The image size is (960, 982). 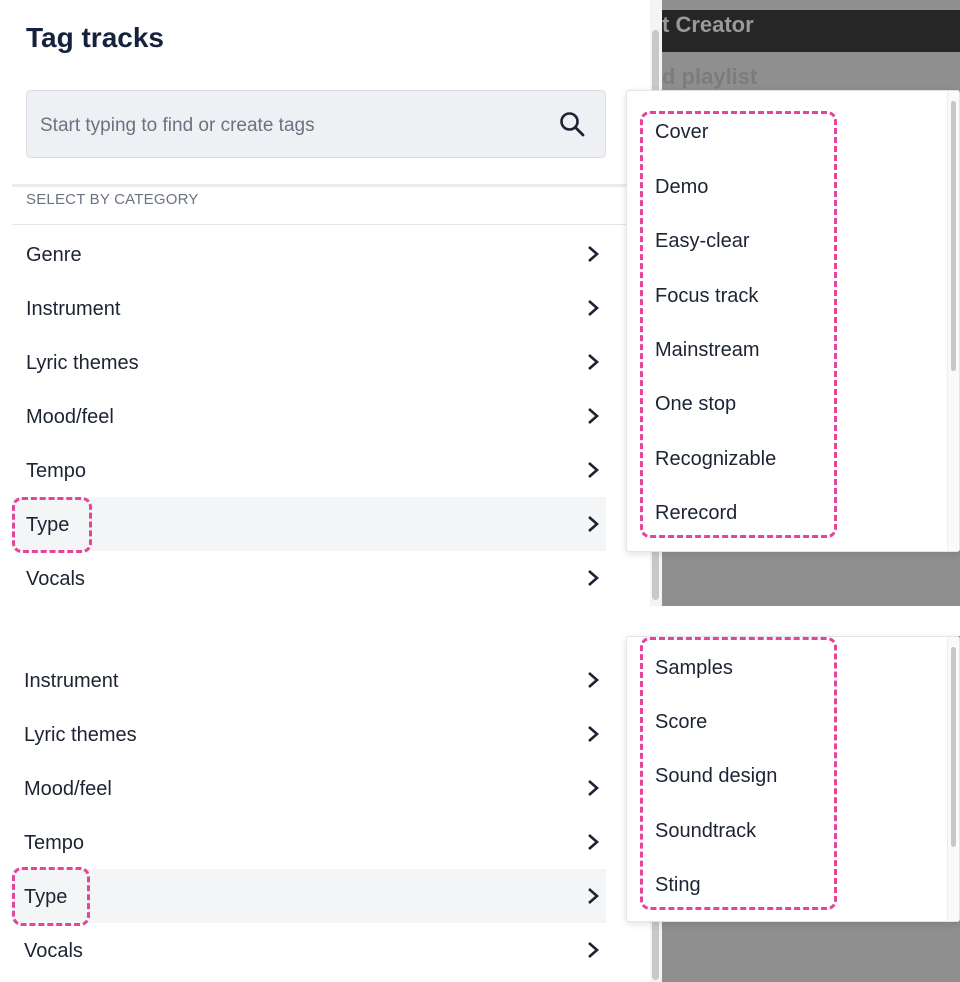 I want to click on search-input: Start typing to find or create tags, so click(x=316, y=124).